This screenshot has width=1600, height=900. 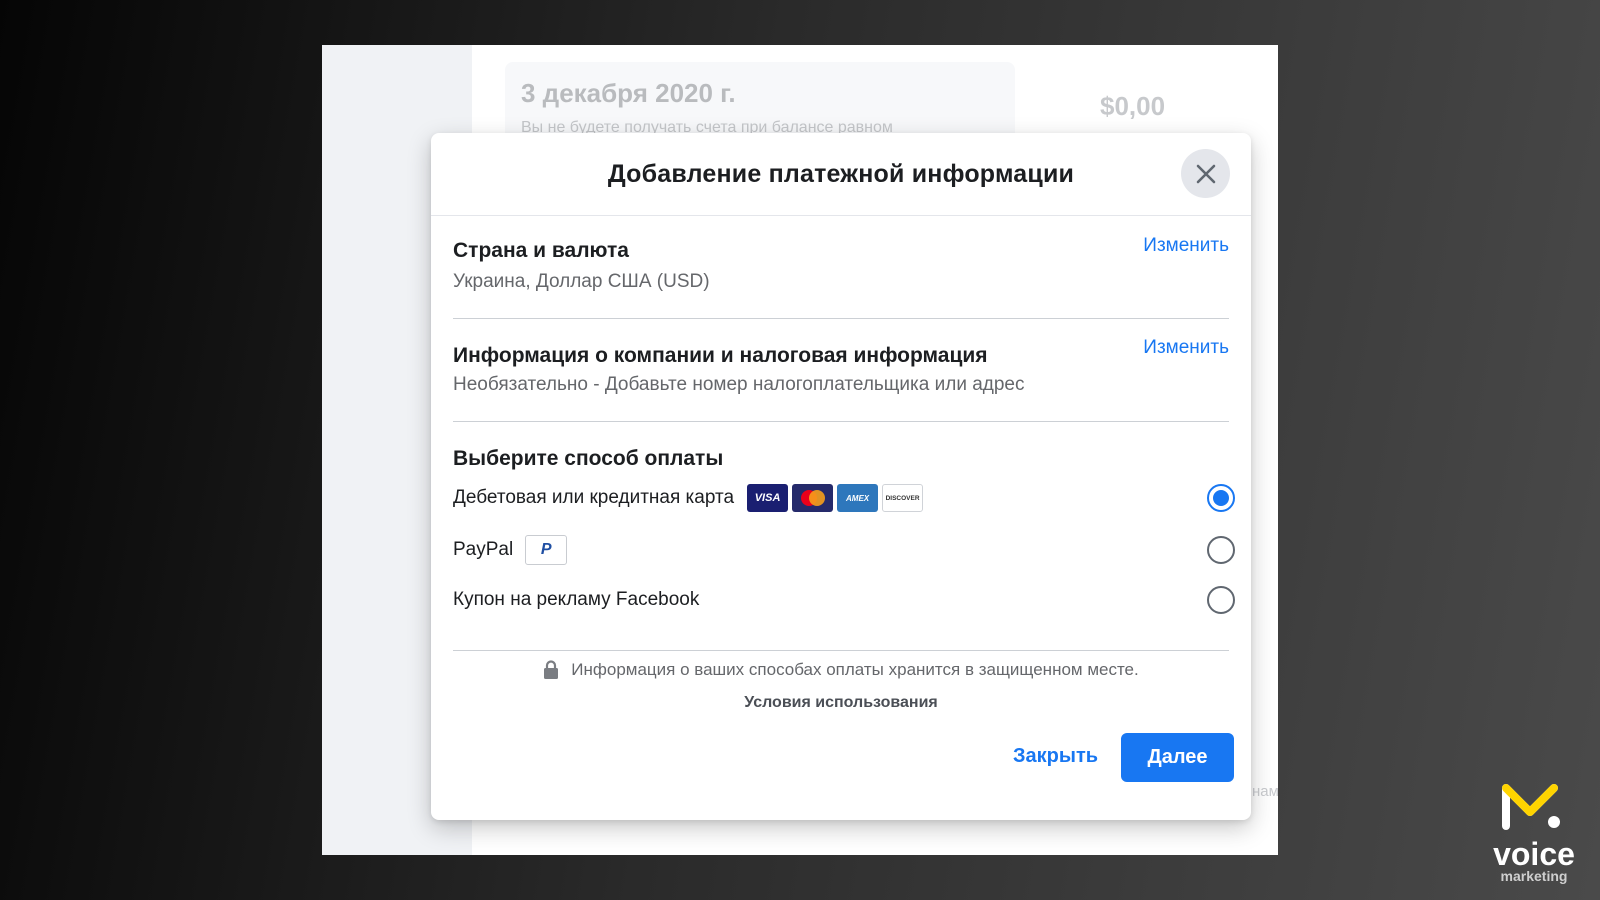 What do you see at coordinates (628, 93) in the screenshot?
I see `background-date: 3 декабря 2020 г.` at bounding box center [628, 93].